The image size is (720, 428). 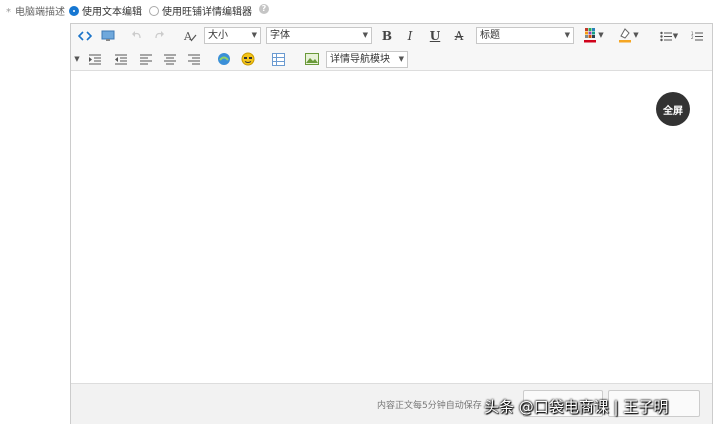 I want to click on align-left-icon, so click(x=146, y=59).